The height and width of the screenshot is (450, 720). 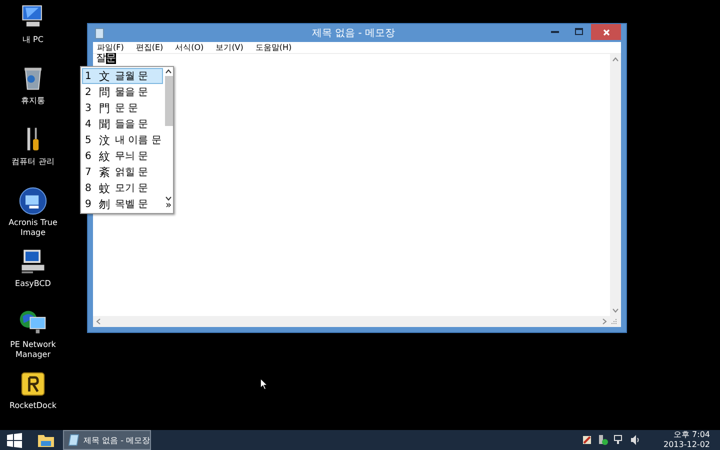 I want to click on close-button, so click(x=606, y=32).